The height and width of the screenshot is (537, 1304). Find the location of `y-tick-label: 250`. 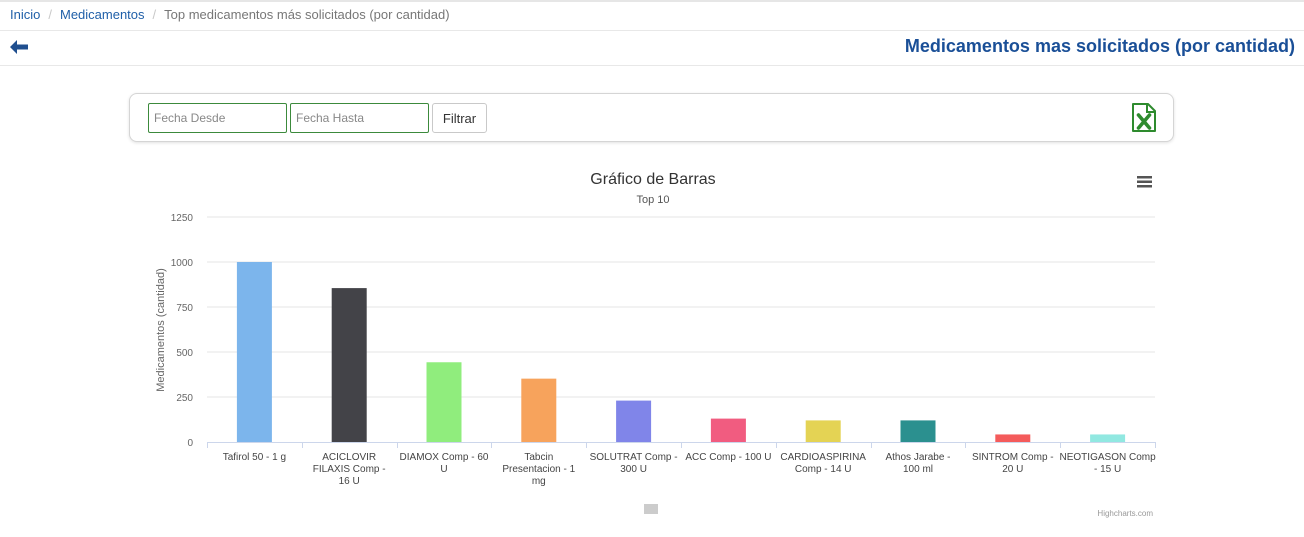

y-tick-label: 250 is located at coordinates (184, 398).